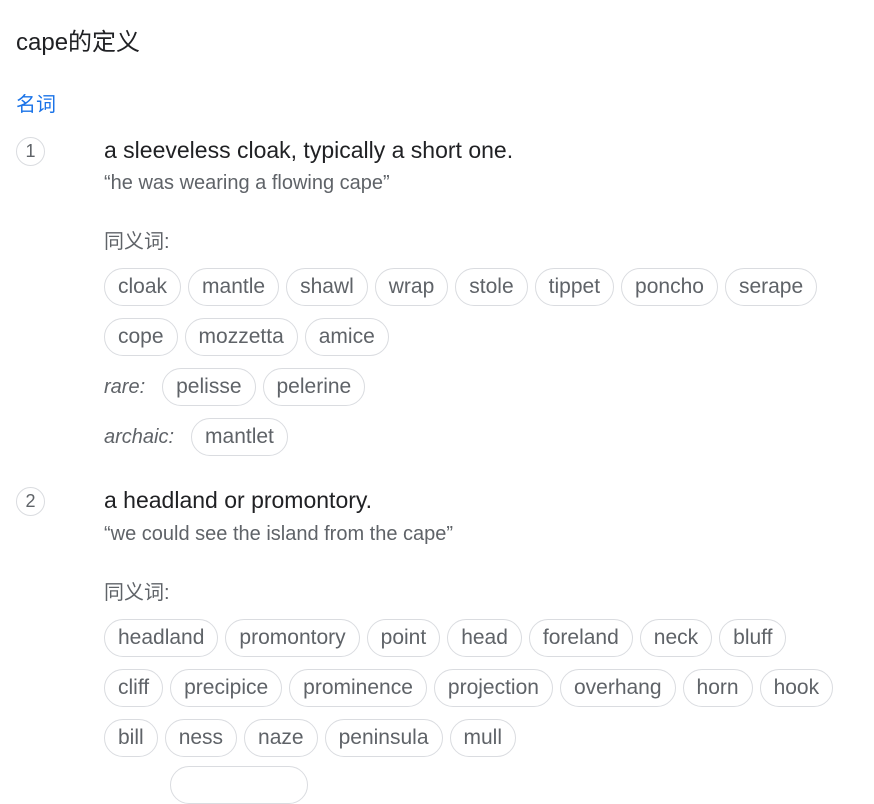  Describe the element at coordinates (137, 242) in the screenshot. I see `sense-1-synonyms-label: 同义词:` at that location.